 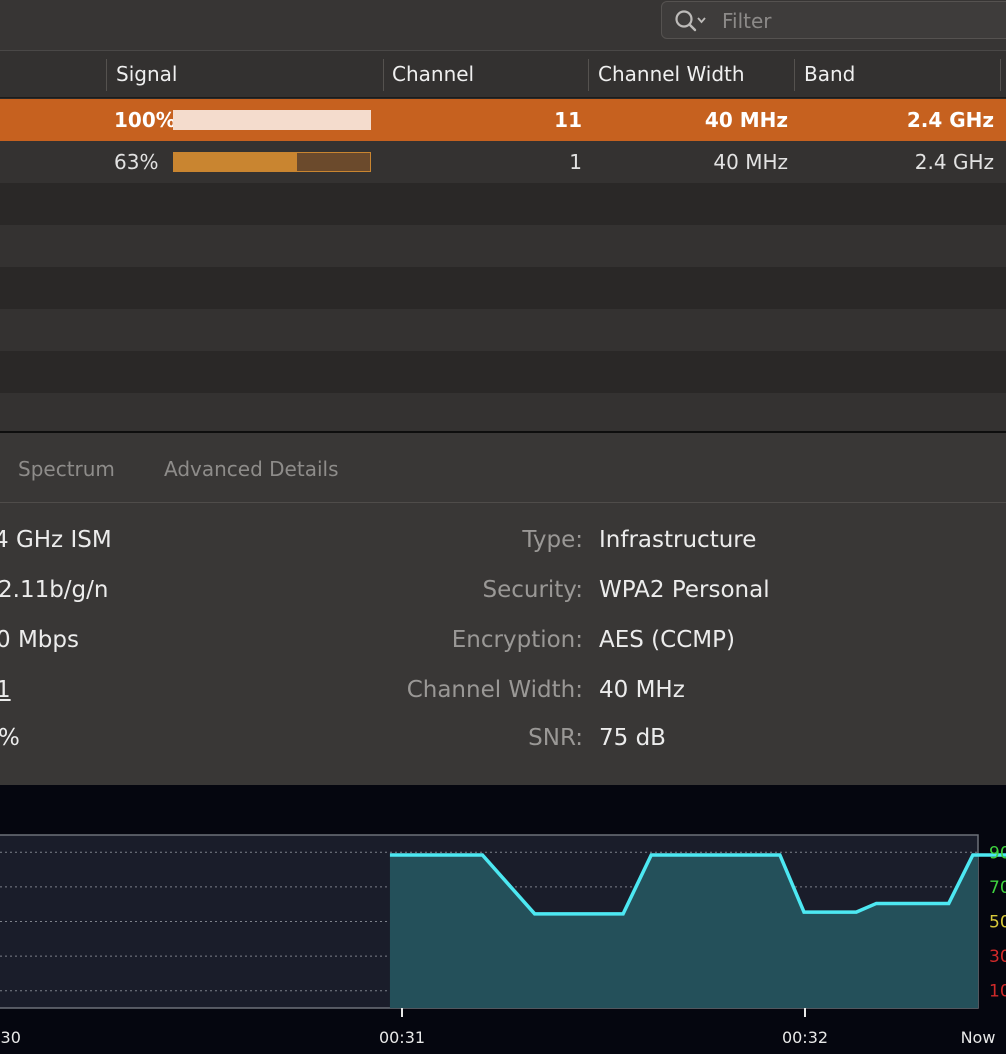 I want to click on signal-value: 100%, so click(x=145, y=120).